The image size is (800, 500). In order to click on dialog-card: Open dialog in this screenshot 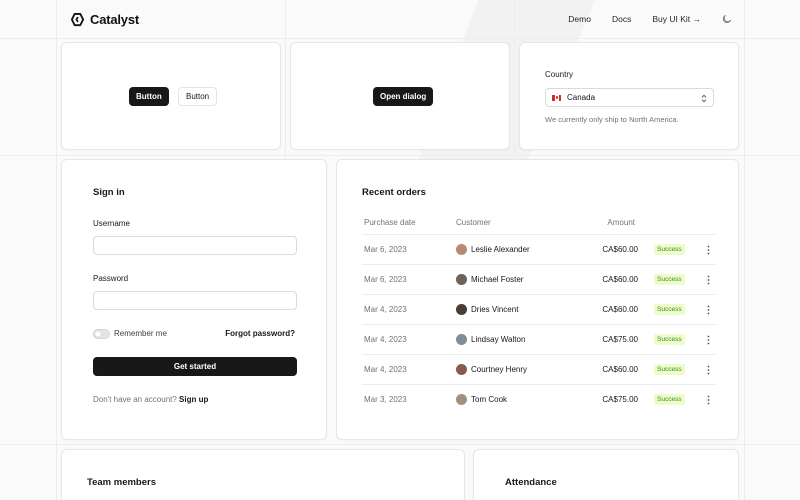, I will do `click(400, 96)`.